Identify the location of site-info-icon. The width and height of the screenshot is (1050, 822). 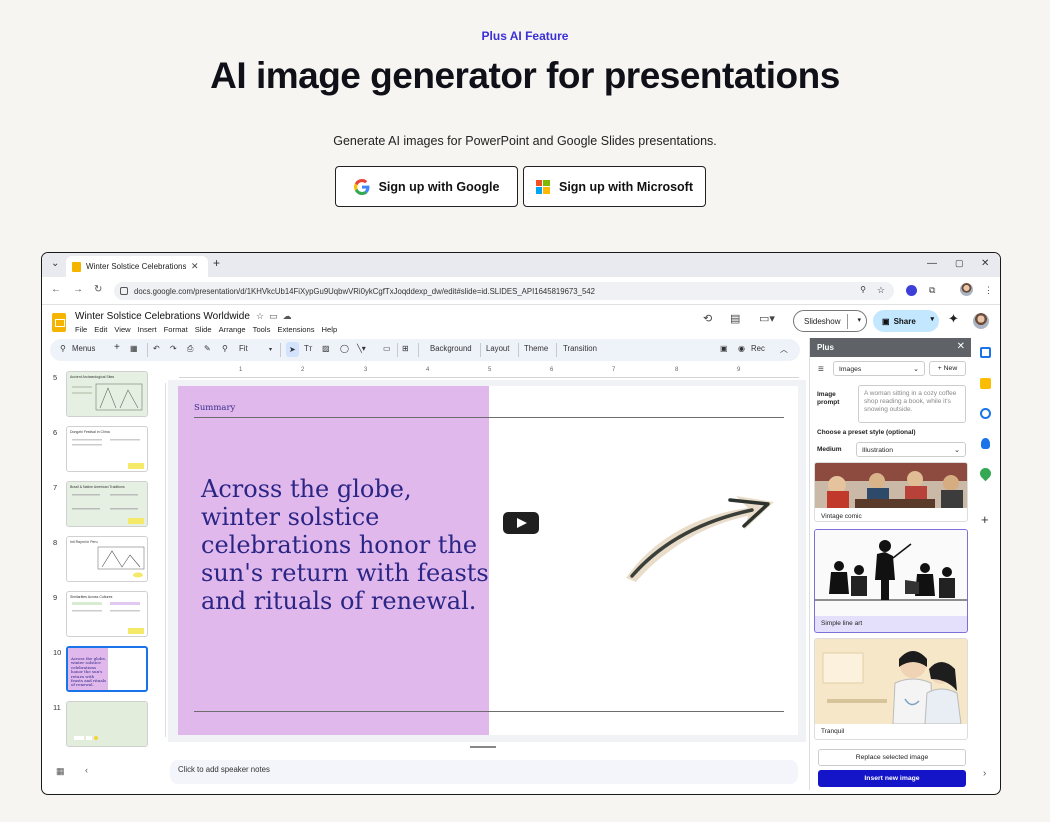
(124, 291).